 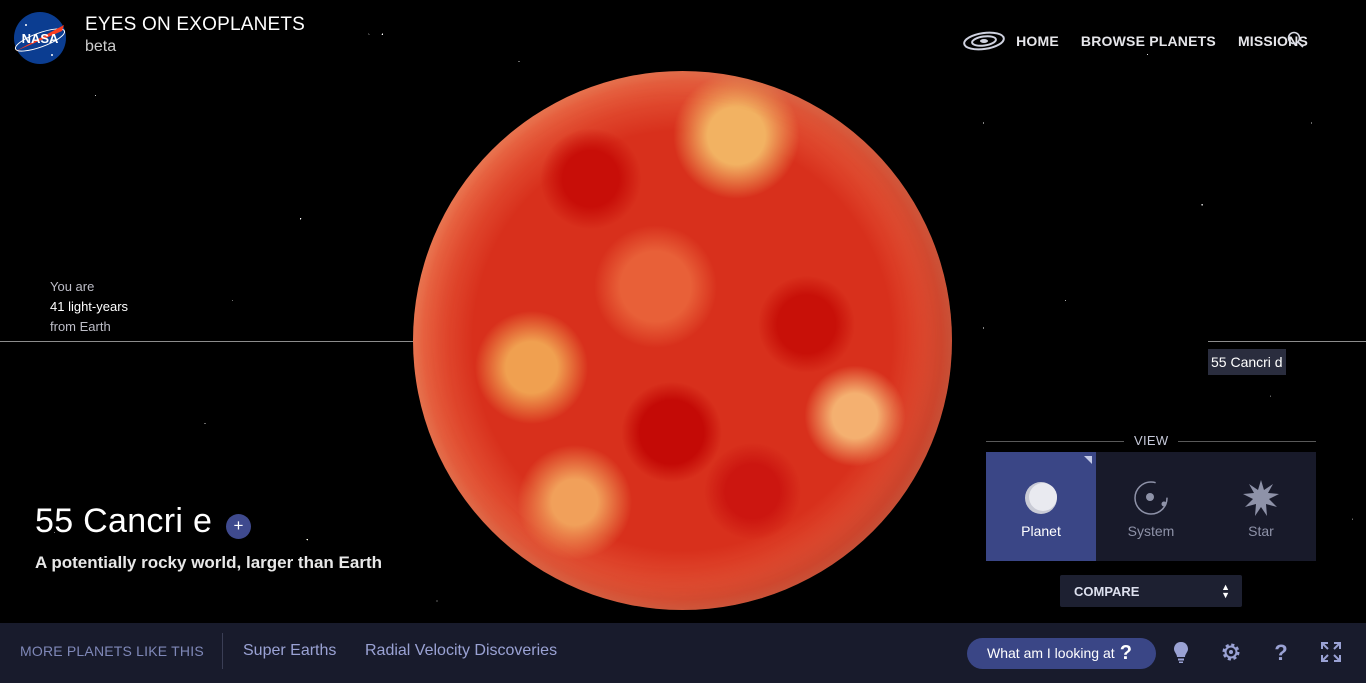 I want to click on app-subtitle: beta, so click(x=101, y=46).